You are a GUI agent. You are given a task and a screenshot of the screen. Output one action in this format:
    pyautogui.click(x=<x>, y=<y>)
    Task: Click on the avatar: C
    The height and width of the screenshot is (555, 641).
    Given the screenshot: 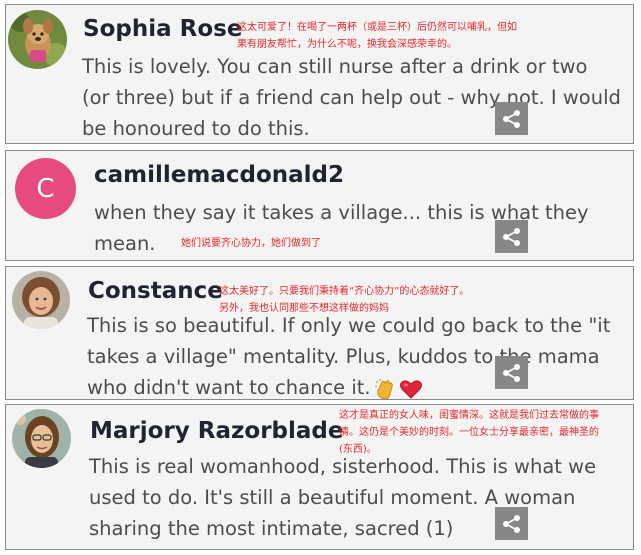 What is the action you would take?
    pyautogui.click(x=45, y=188)
    